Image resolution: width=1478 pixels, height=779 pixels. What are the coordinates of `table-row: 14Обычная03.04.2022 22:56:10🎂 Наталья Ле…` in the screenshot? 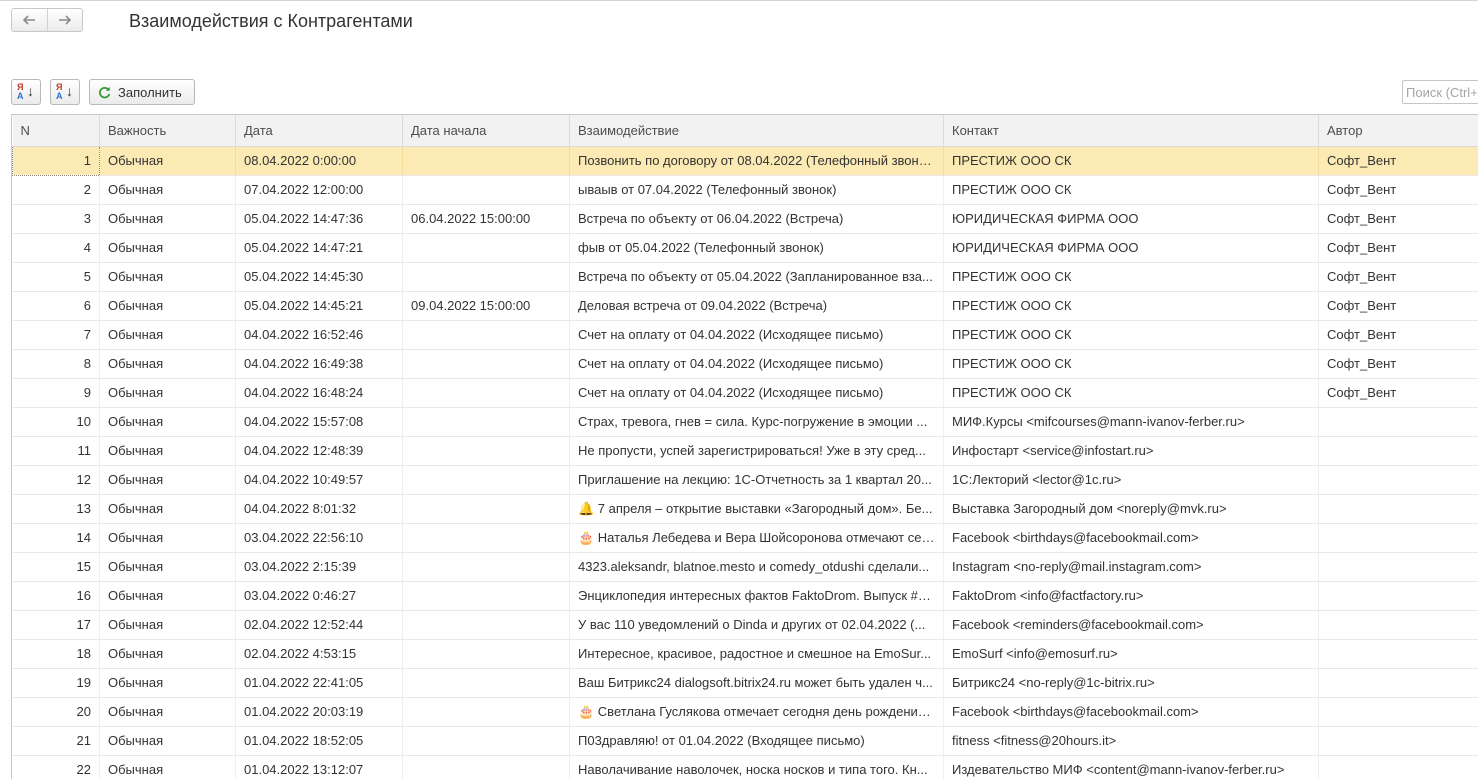 It's located at (745, 537).